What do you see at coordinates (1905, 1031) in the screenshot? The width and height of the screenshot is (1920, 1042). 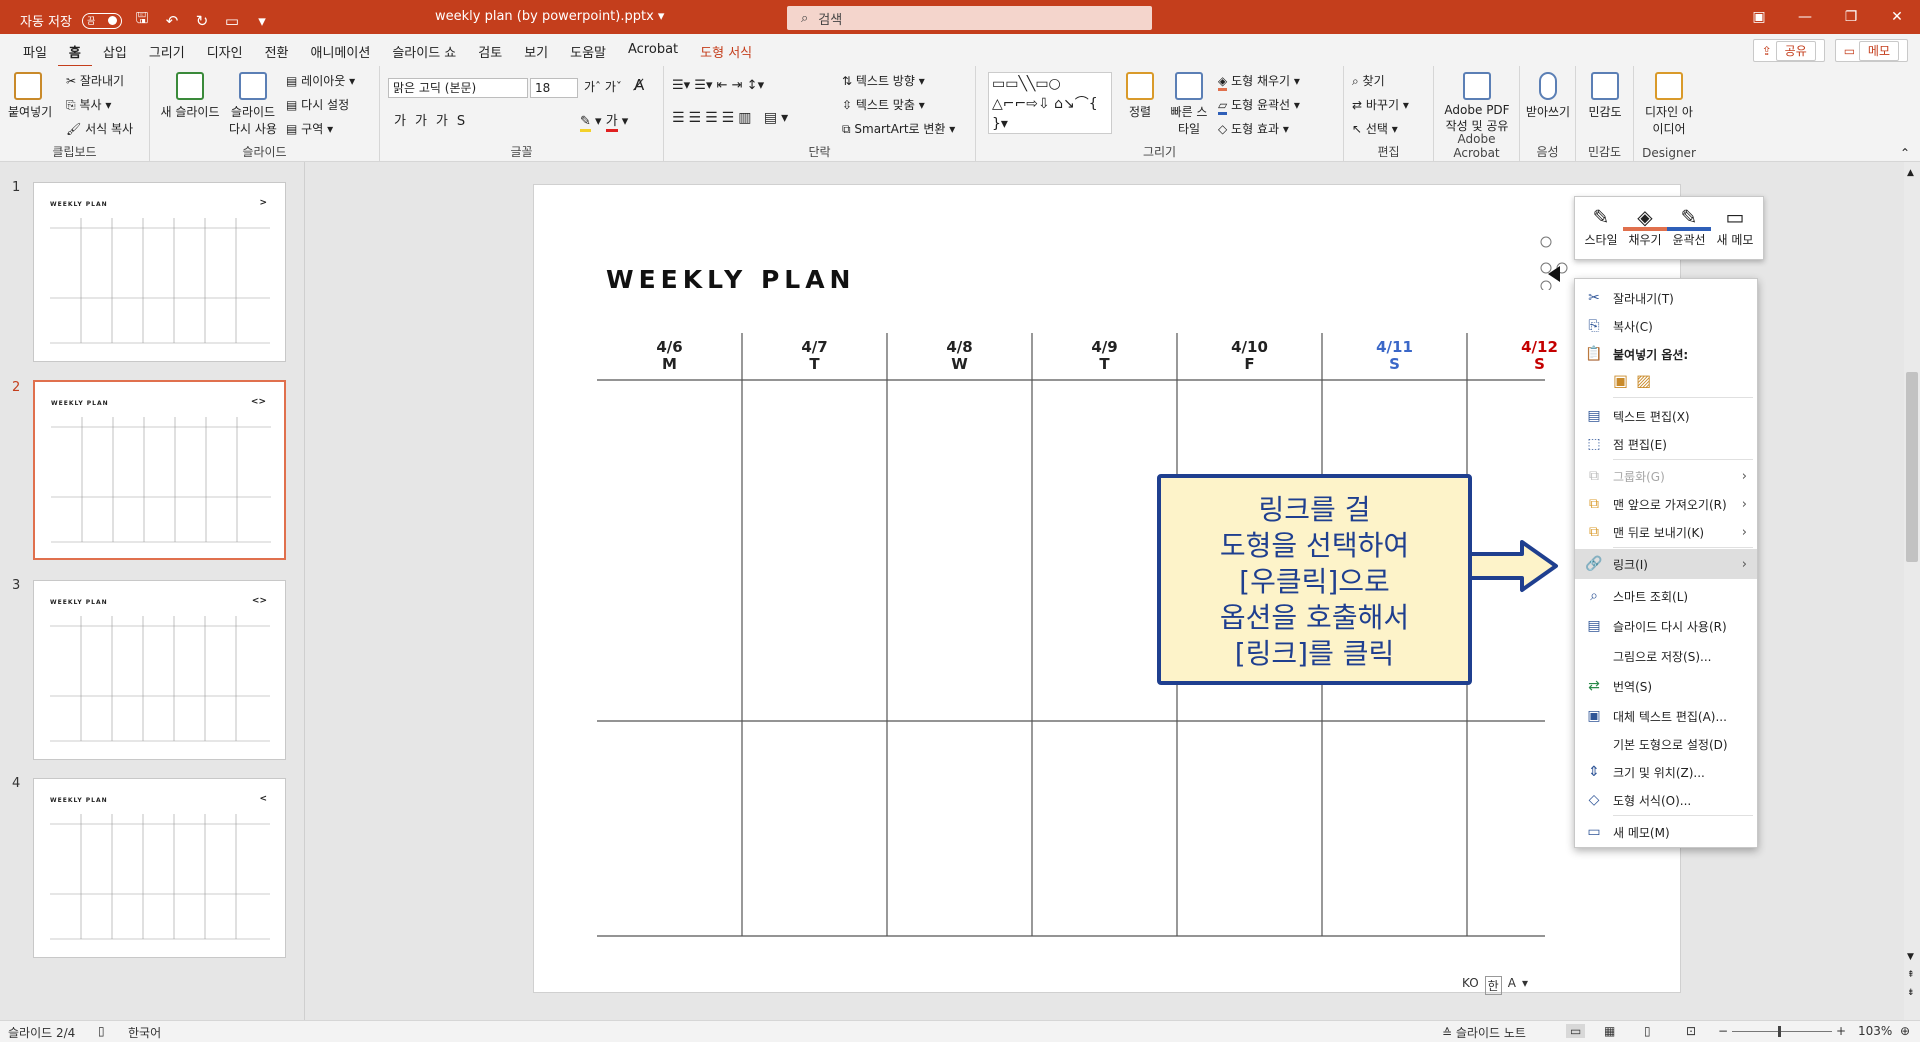 I see `fit-to-window-icon: ⊕` at bounding box center [1905, 1031].